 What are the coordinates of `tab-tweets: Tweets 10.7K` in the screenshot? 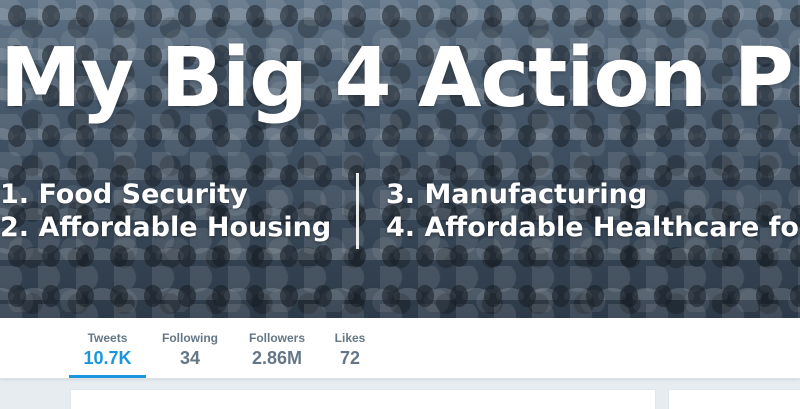 It's located at (107, 348).